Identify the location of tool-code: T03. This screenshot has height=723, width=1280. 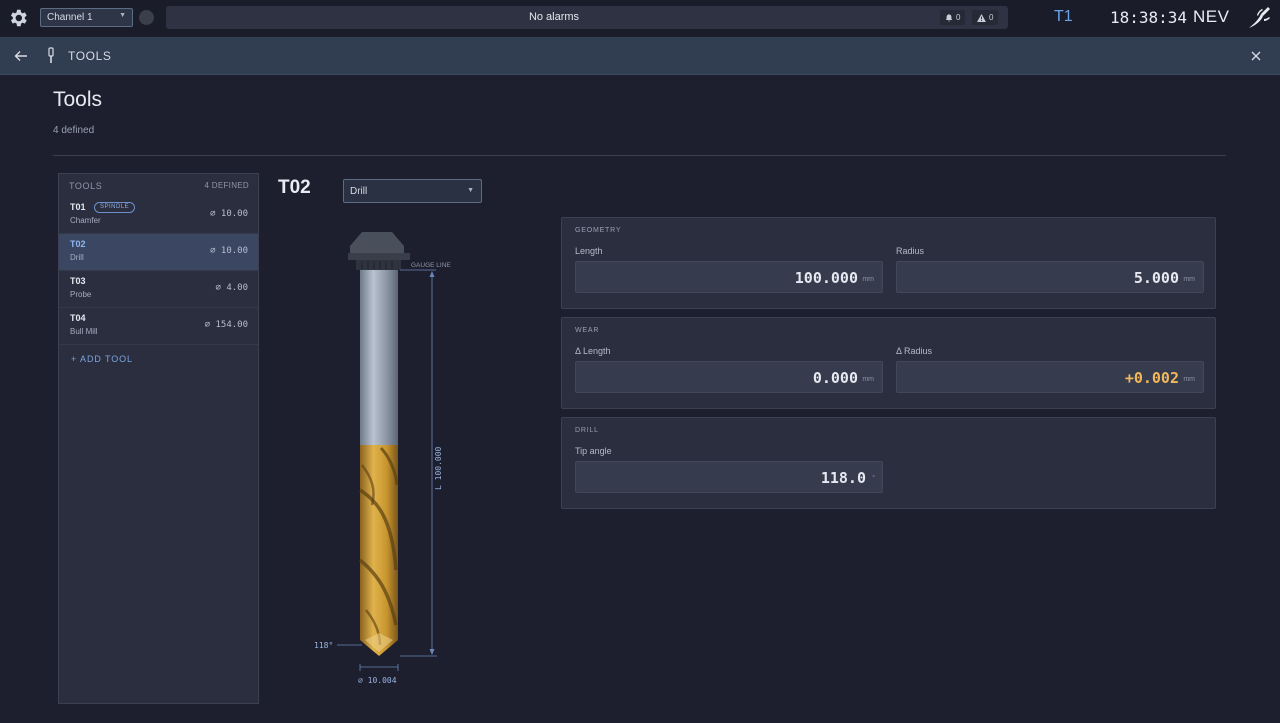
(78, 281).